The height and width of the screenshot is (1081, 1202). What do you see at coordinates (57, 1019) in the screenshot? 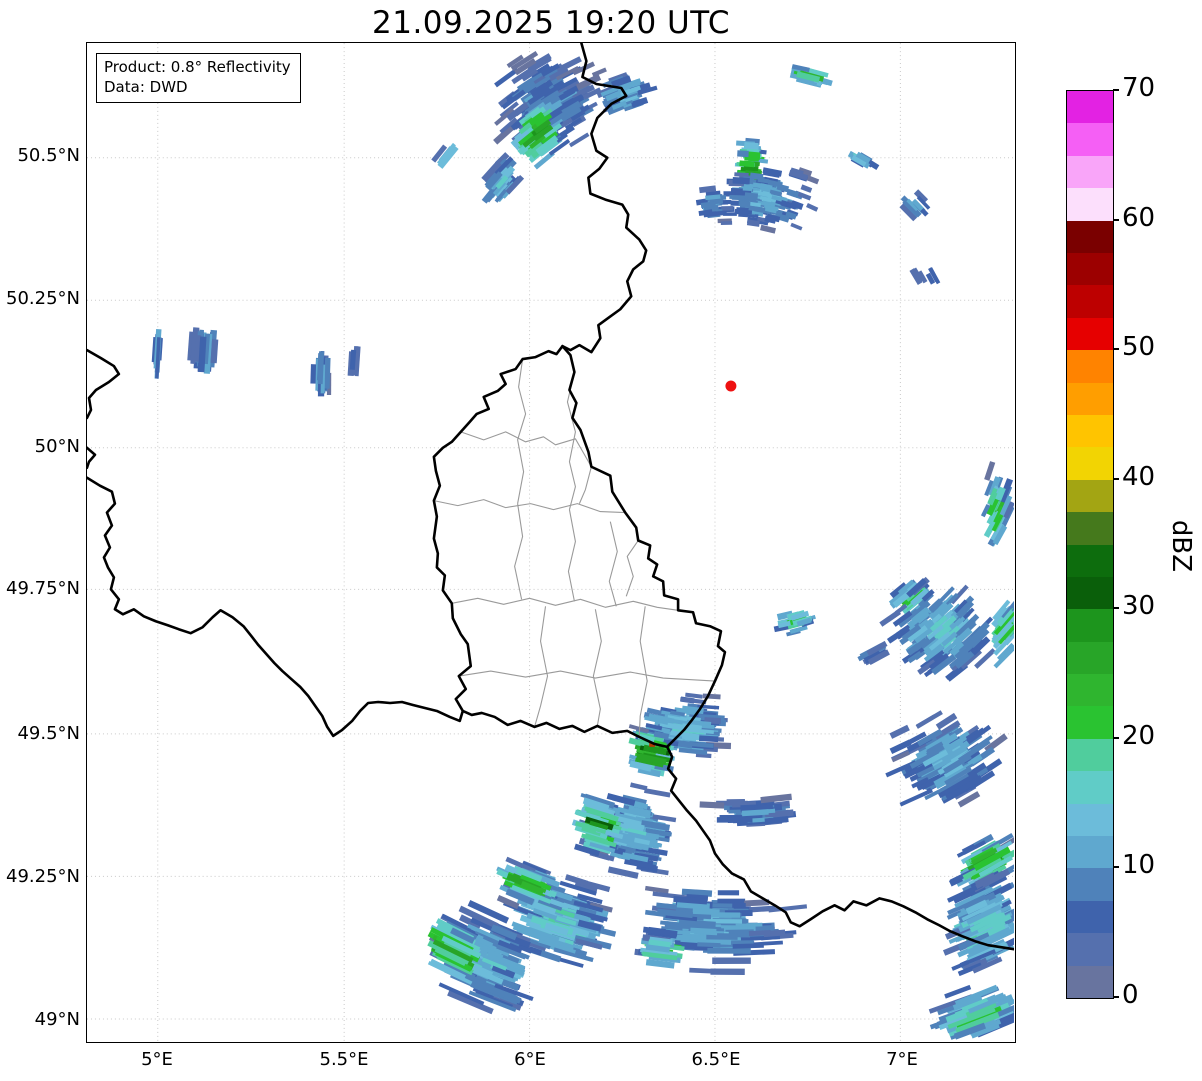
I see `y-tick-label: 49°N` at bounding box center [57, 1019].